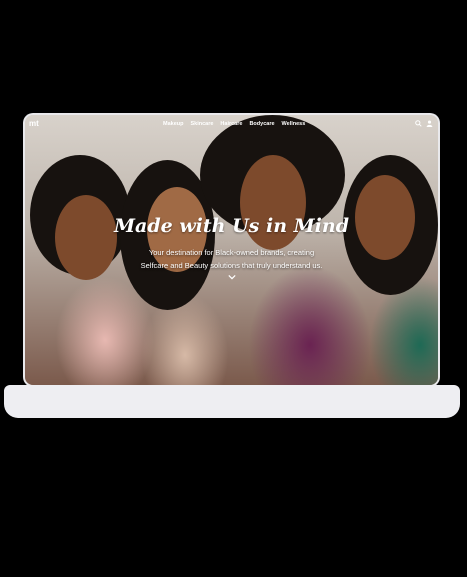  Describe the element at coordinates (424, 124) in the screenshot. I see `nav-icons` at that location.